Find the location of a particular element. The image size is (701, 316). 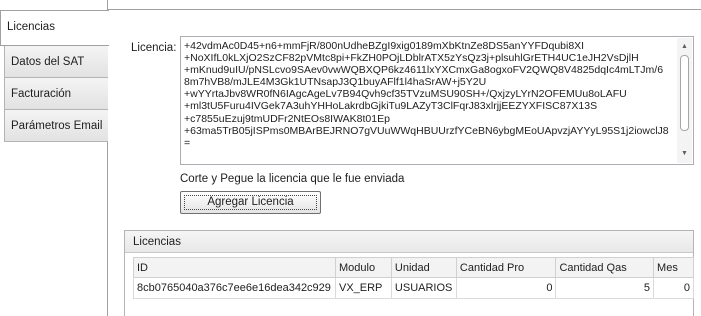

scroll-up-arrow-icon: ▲ is located at coordinates (684, 47).